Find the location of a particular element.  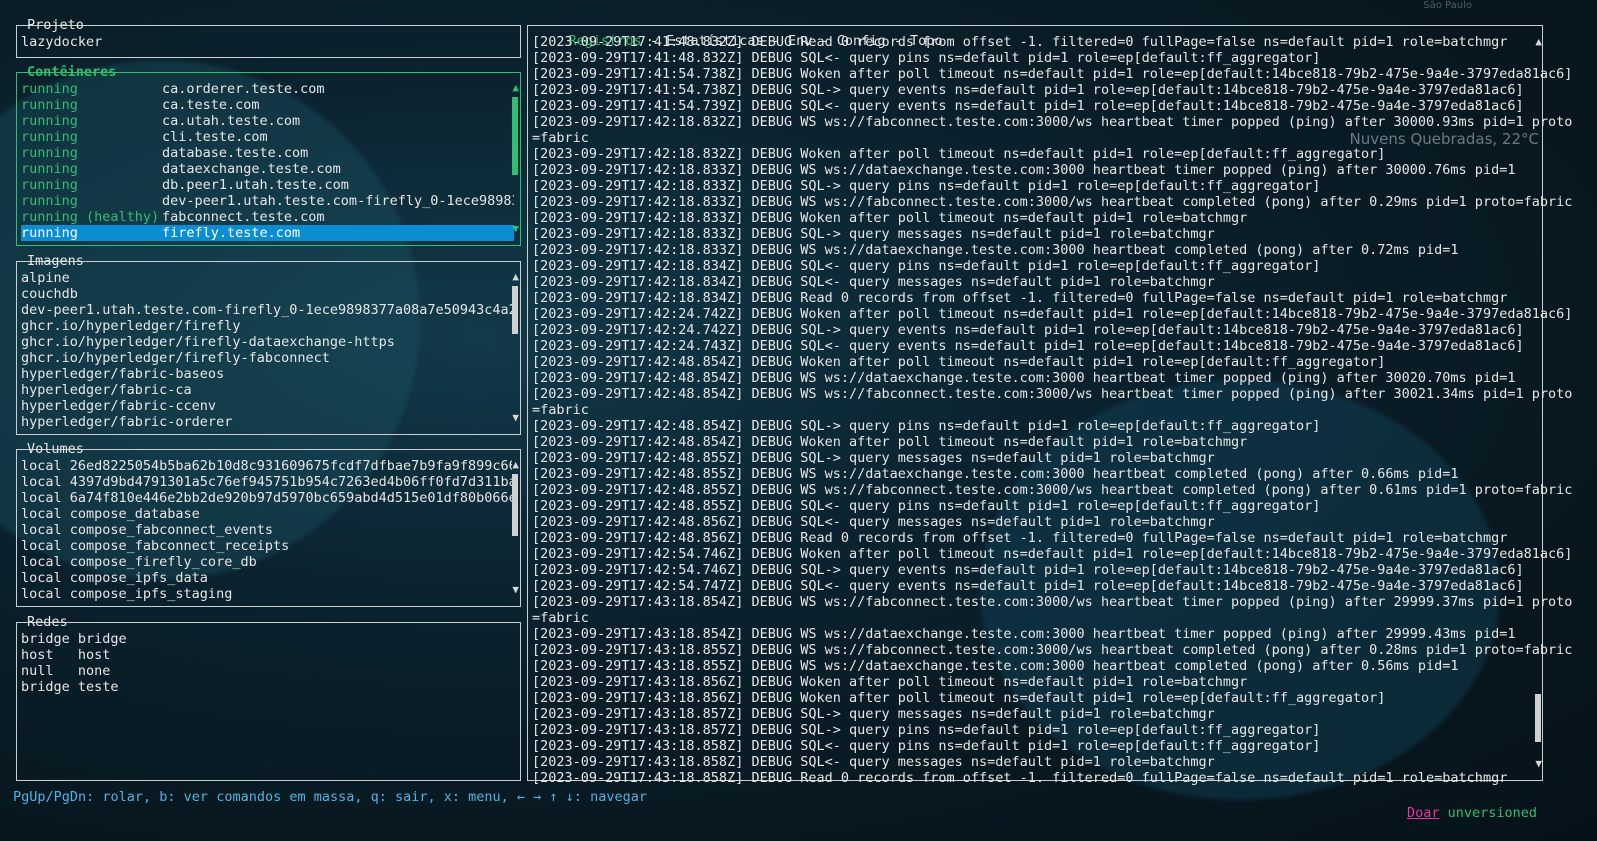

image-row: couchdb is located at coordinates (266, 294).